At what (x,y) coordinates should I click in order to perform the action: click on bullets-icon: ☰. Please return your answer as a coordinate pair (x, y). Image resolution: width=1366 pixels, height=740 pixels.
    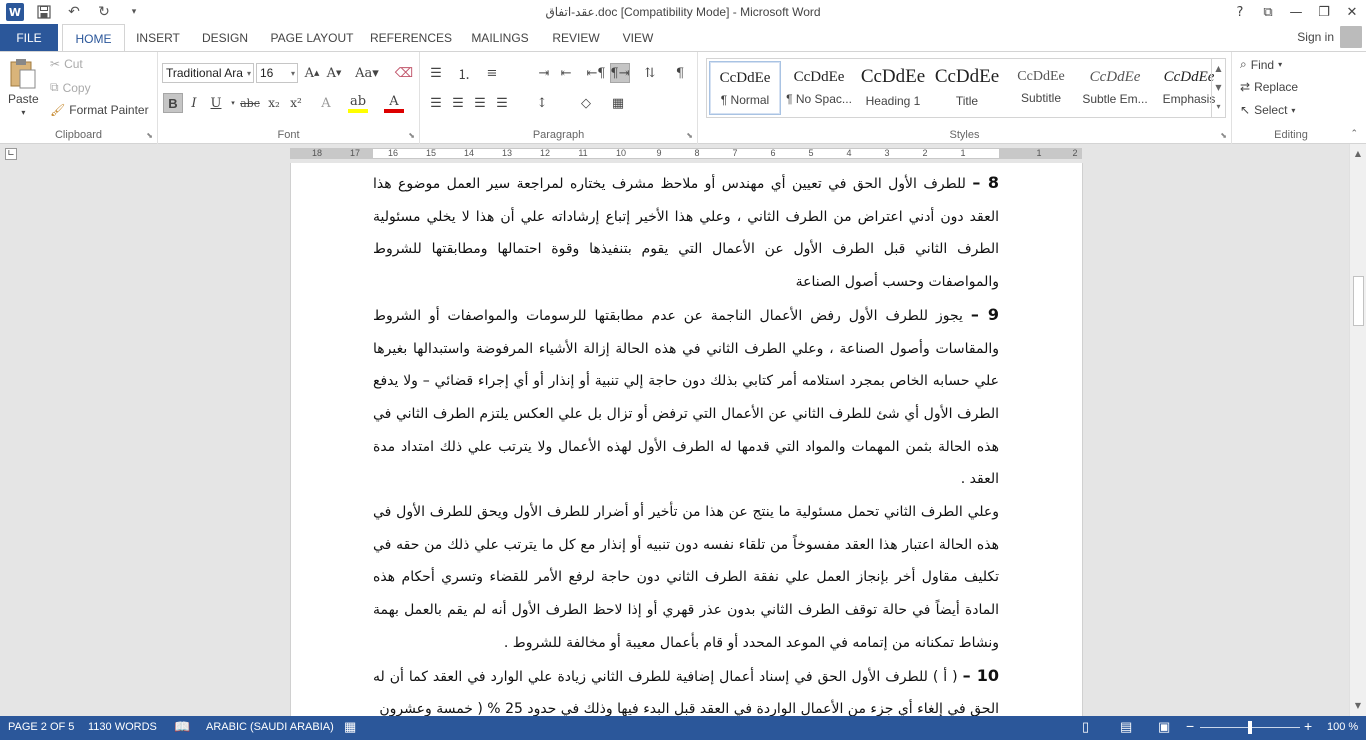
    Looking at the image, I should click on (436, 73).